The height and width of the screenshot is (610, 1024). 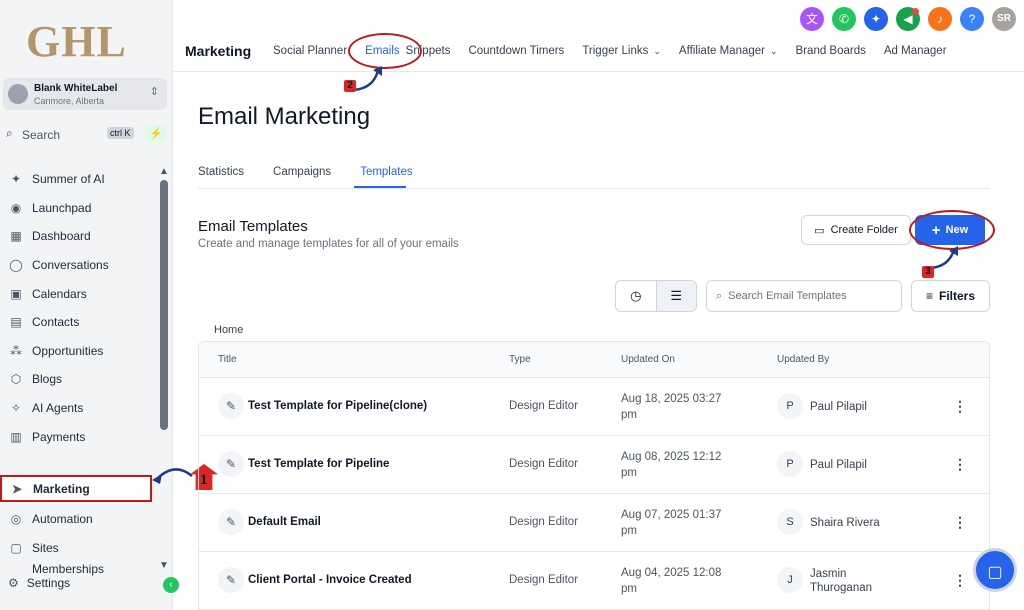 I want to click on account-switcher: Blank WhiteLabel Canmore, Alberta ⇕, so click(x=85, y=94).